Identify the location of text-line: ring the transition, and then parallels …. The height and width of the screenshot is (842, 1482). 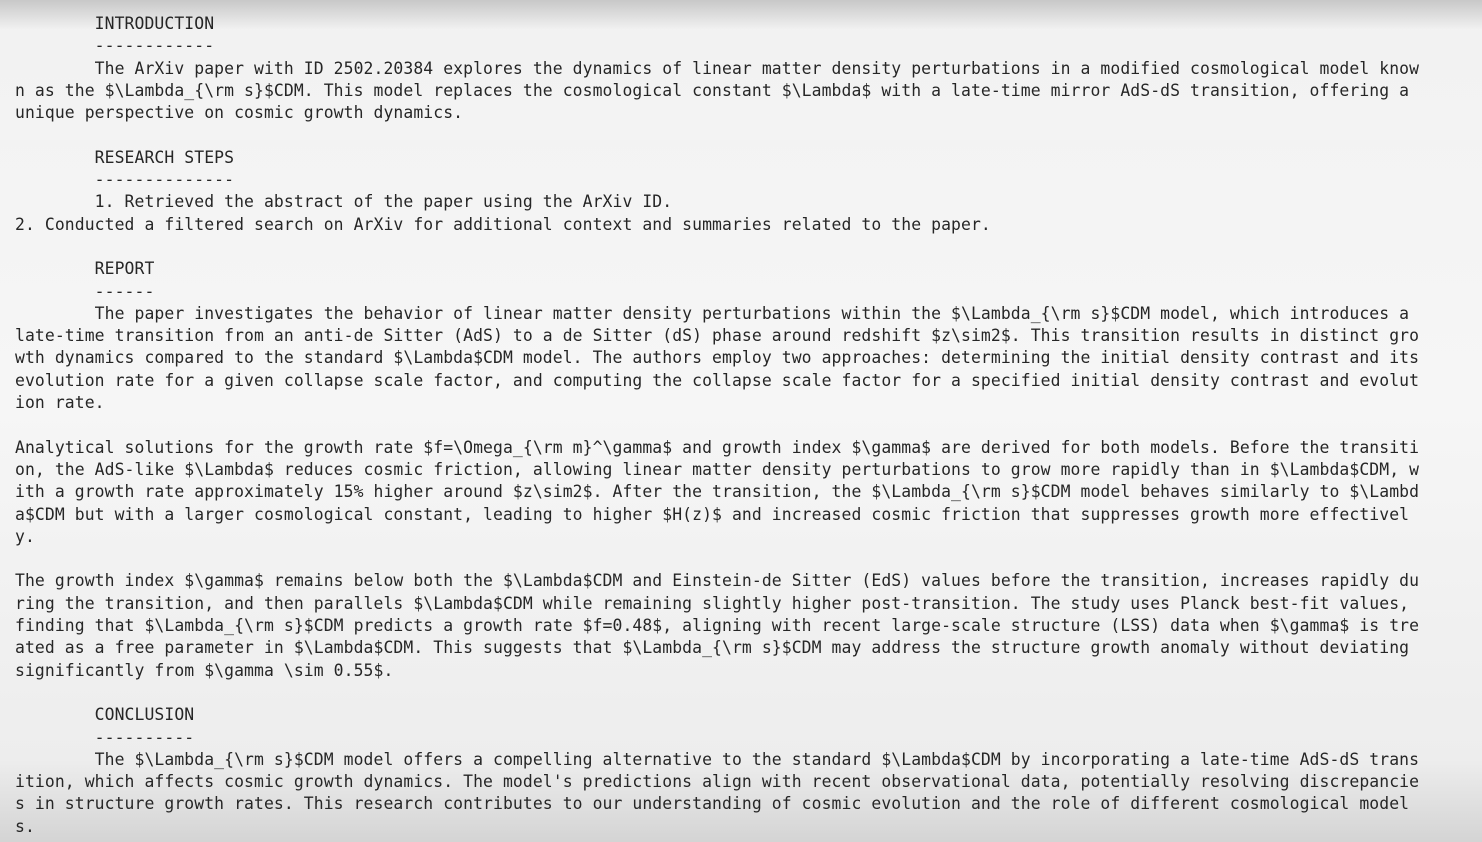
(712, 603).